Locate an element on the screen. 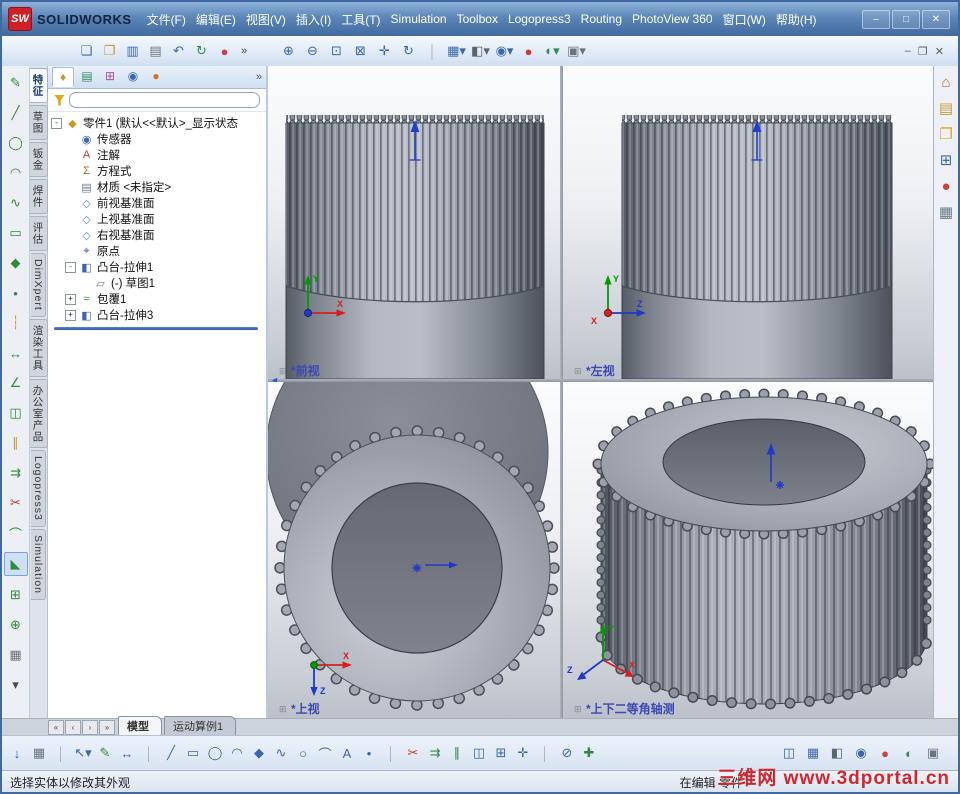 This screenshot has width=960, height=794. menu-item: PhotoView 360 is located at coordinates (672, 19).